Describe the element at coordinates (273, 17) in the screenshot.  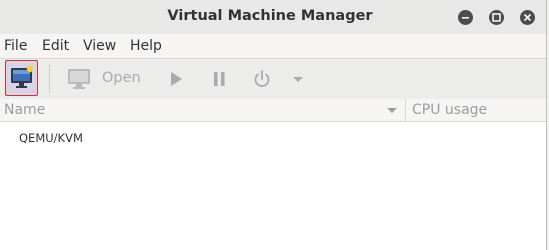
I see `title-bar: Virtual Machine Manager` at that location.